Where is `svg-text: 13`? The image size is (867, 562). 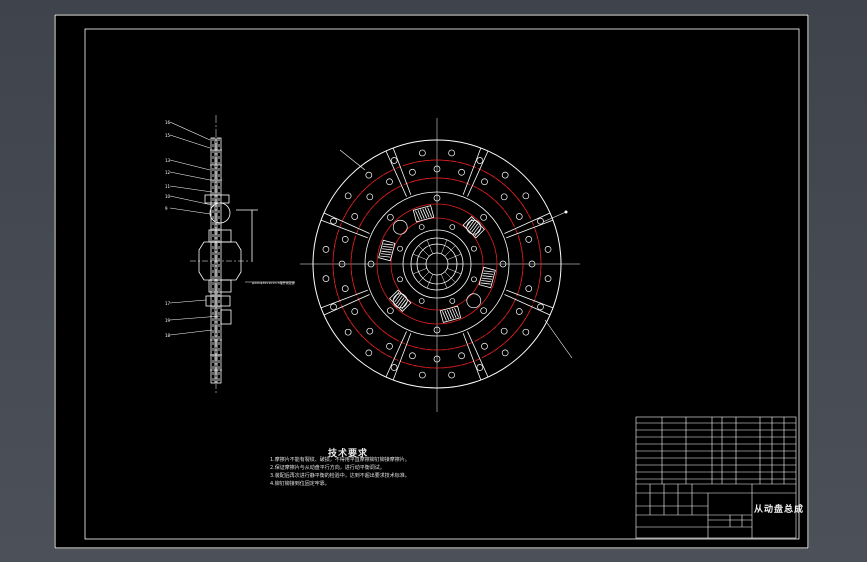
svg-text: 13 is located at coordinates (168, 160).